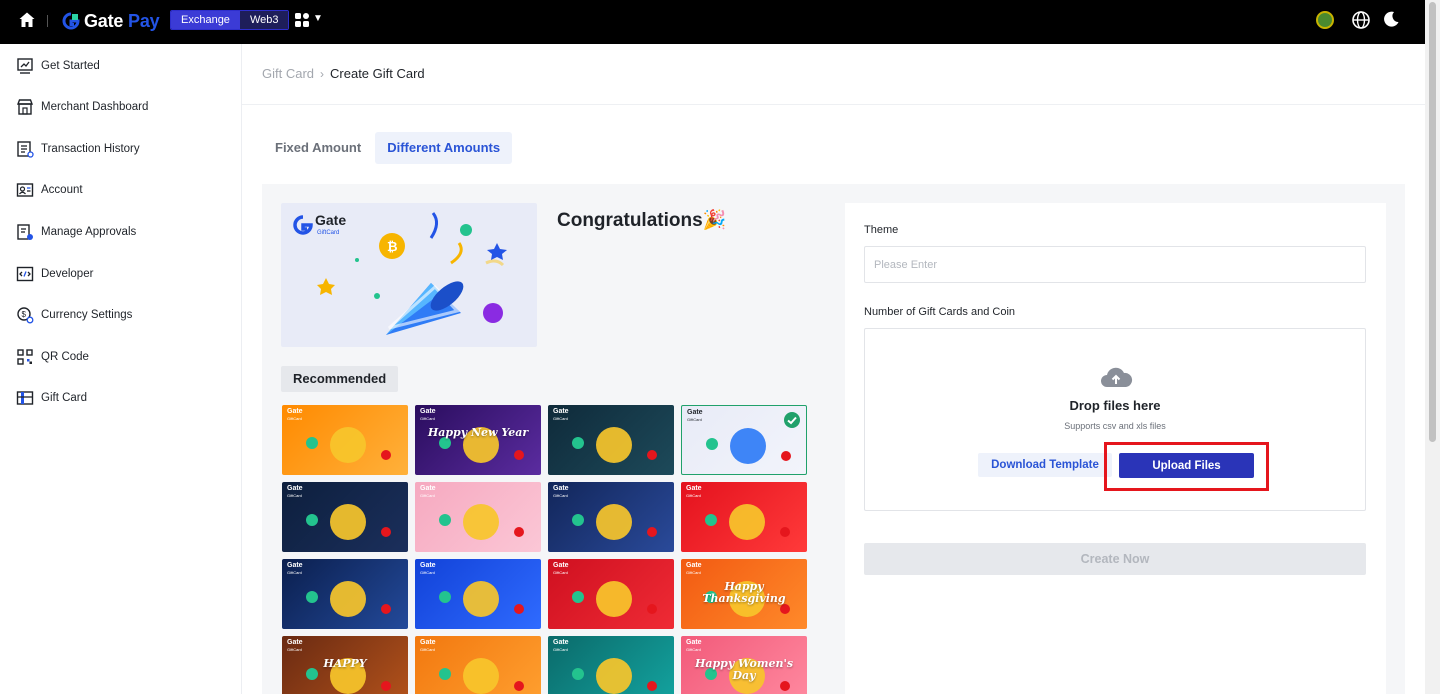 This screenshot has width=1440, height=694. I want to click on currency-gear-icon: $, so click(25, 315).